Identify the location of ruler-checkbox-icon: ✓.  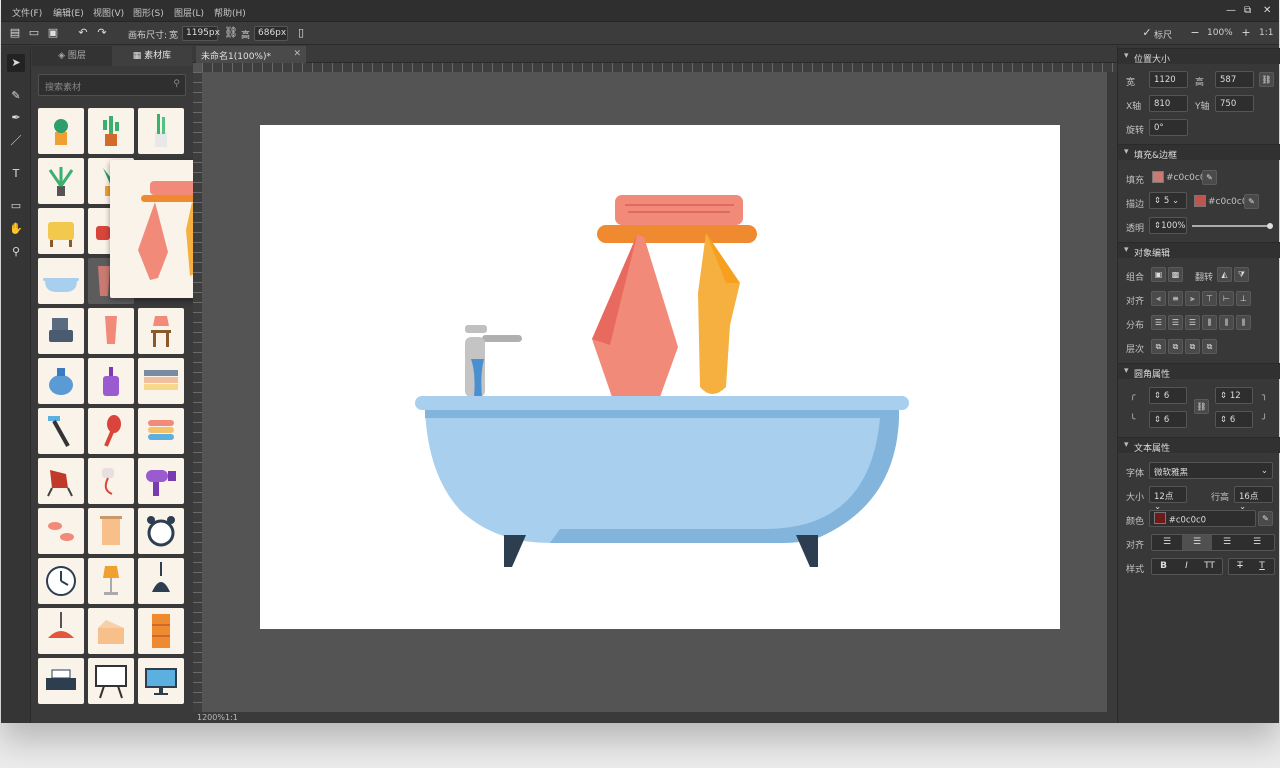
(1147, 33).